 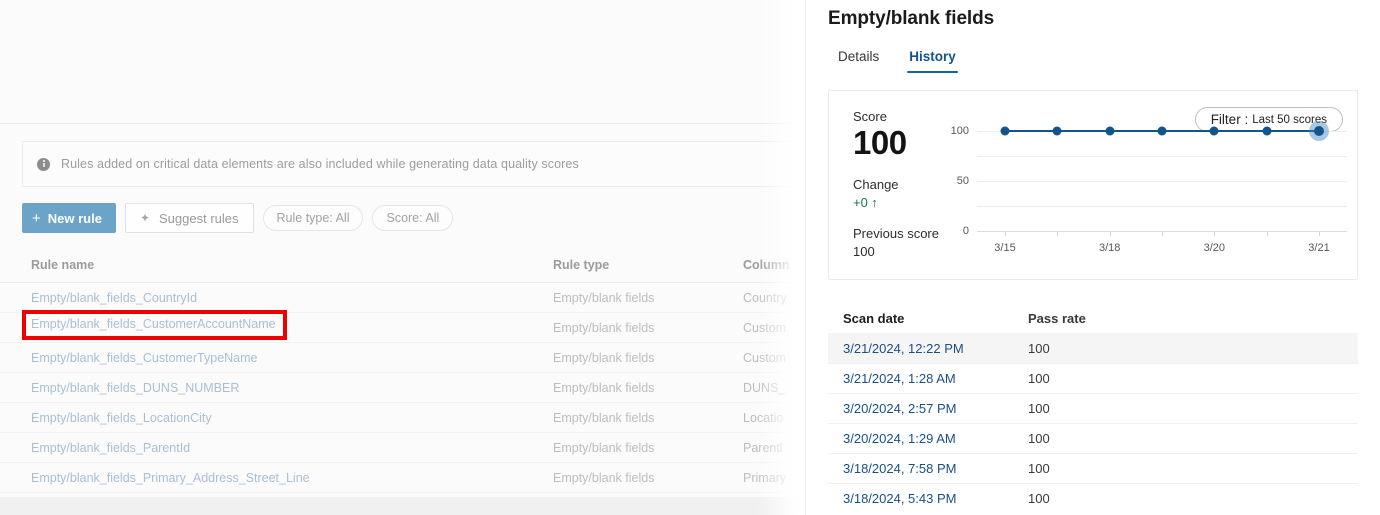 What do you see at coordinates (959, 131) in the screenshot?
I see `chart-y-tick-label: 100` at bounding box center [959, 131].